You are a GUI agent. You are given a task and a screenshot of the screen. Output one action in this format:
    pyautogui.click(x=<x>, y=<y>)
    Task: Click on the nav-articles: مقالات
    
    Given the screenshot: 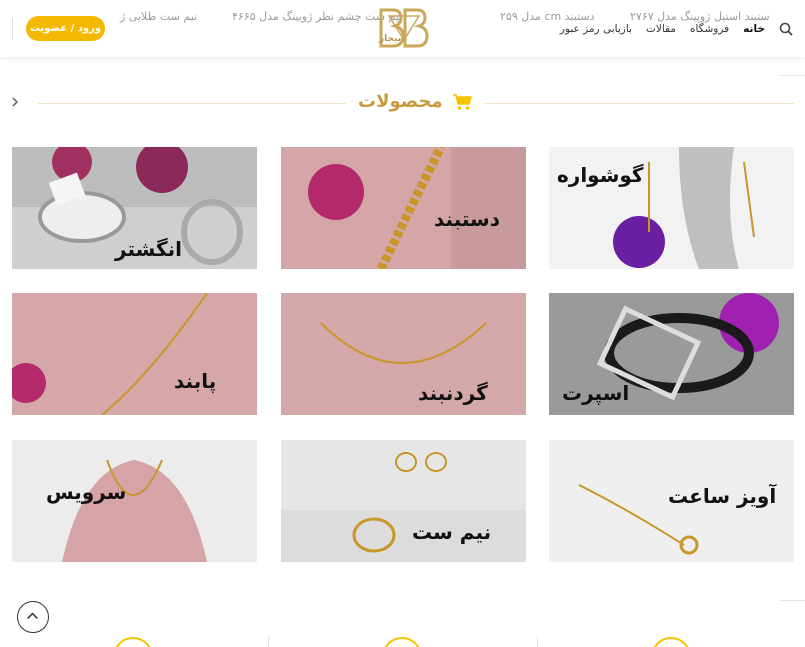 What is the action you would take?
    pyautogui.click(x=661, y=29)
    